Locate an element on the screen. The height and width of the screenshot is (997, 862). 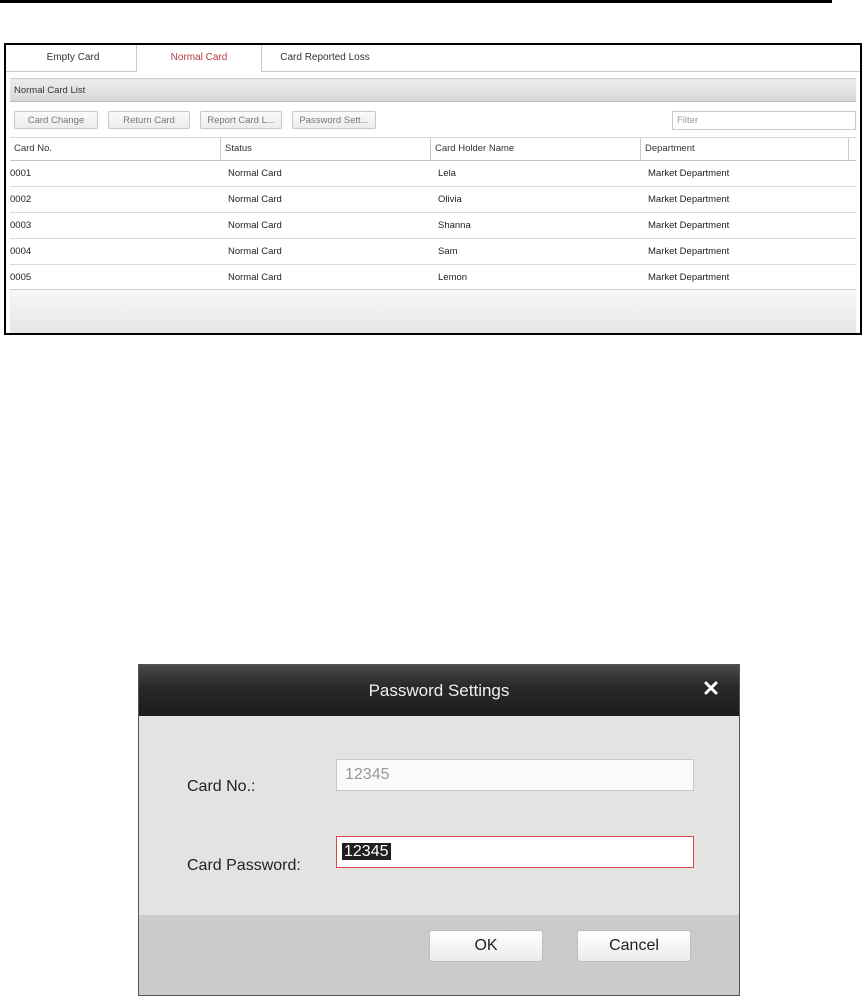
column-header-card-holder-name: Card Holder Name is located at coordinates (534, 149).